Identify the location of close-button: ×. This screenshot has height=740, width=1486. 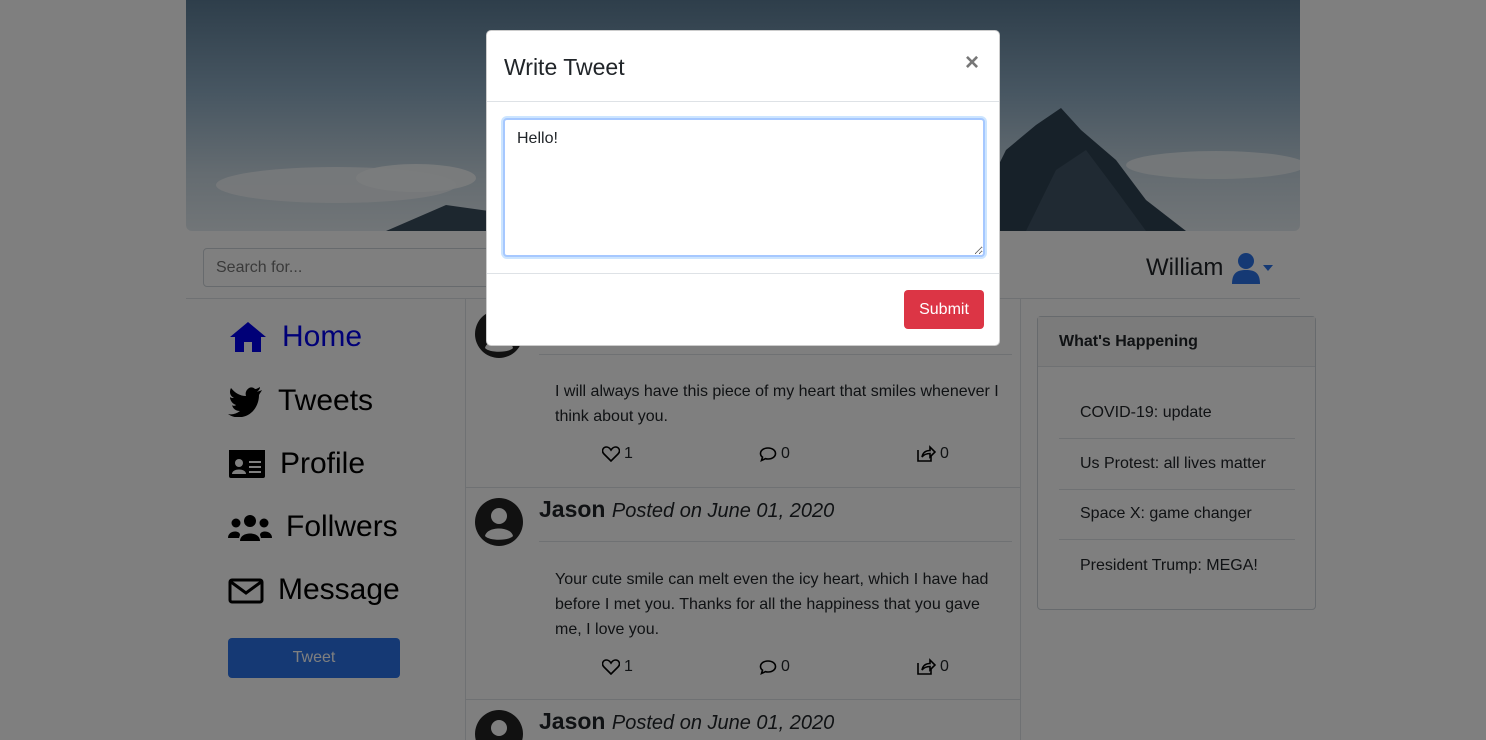
(972, 63).